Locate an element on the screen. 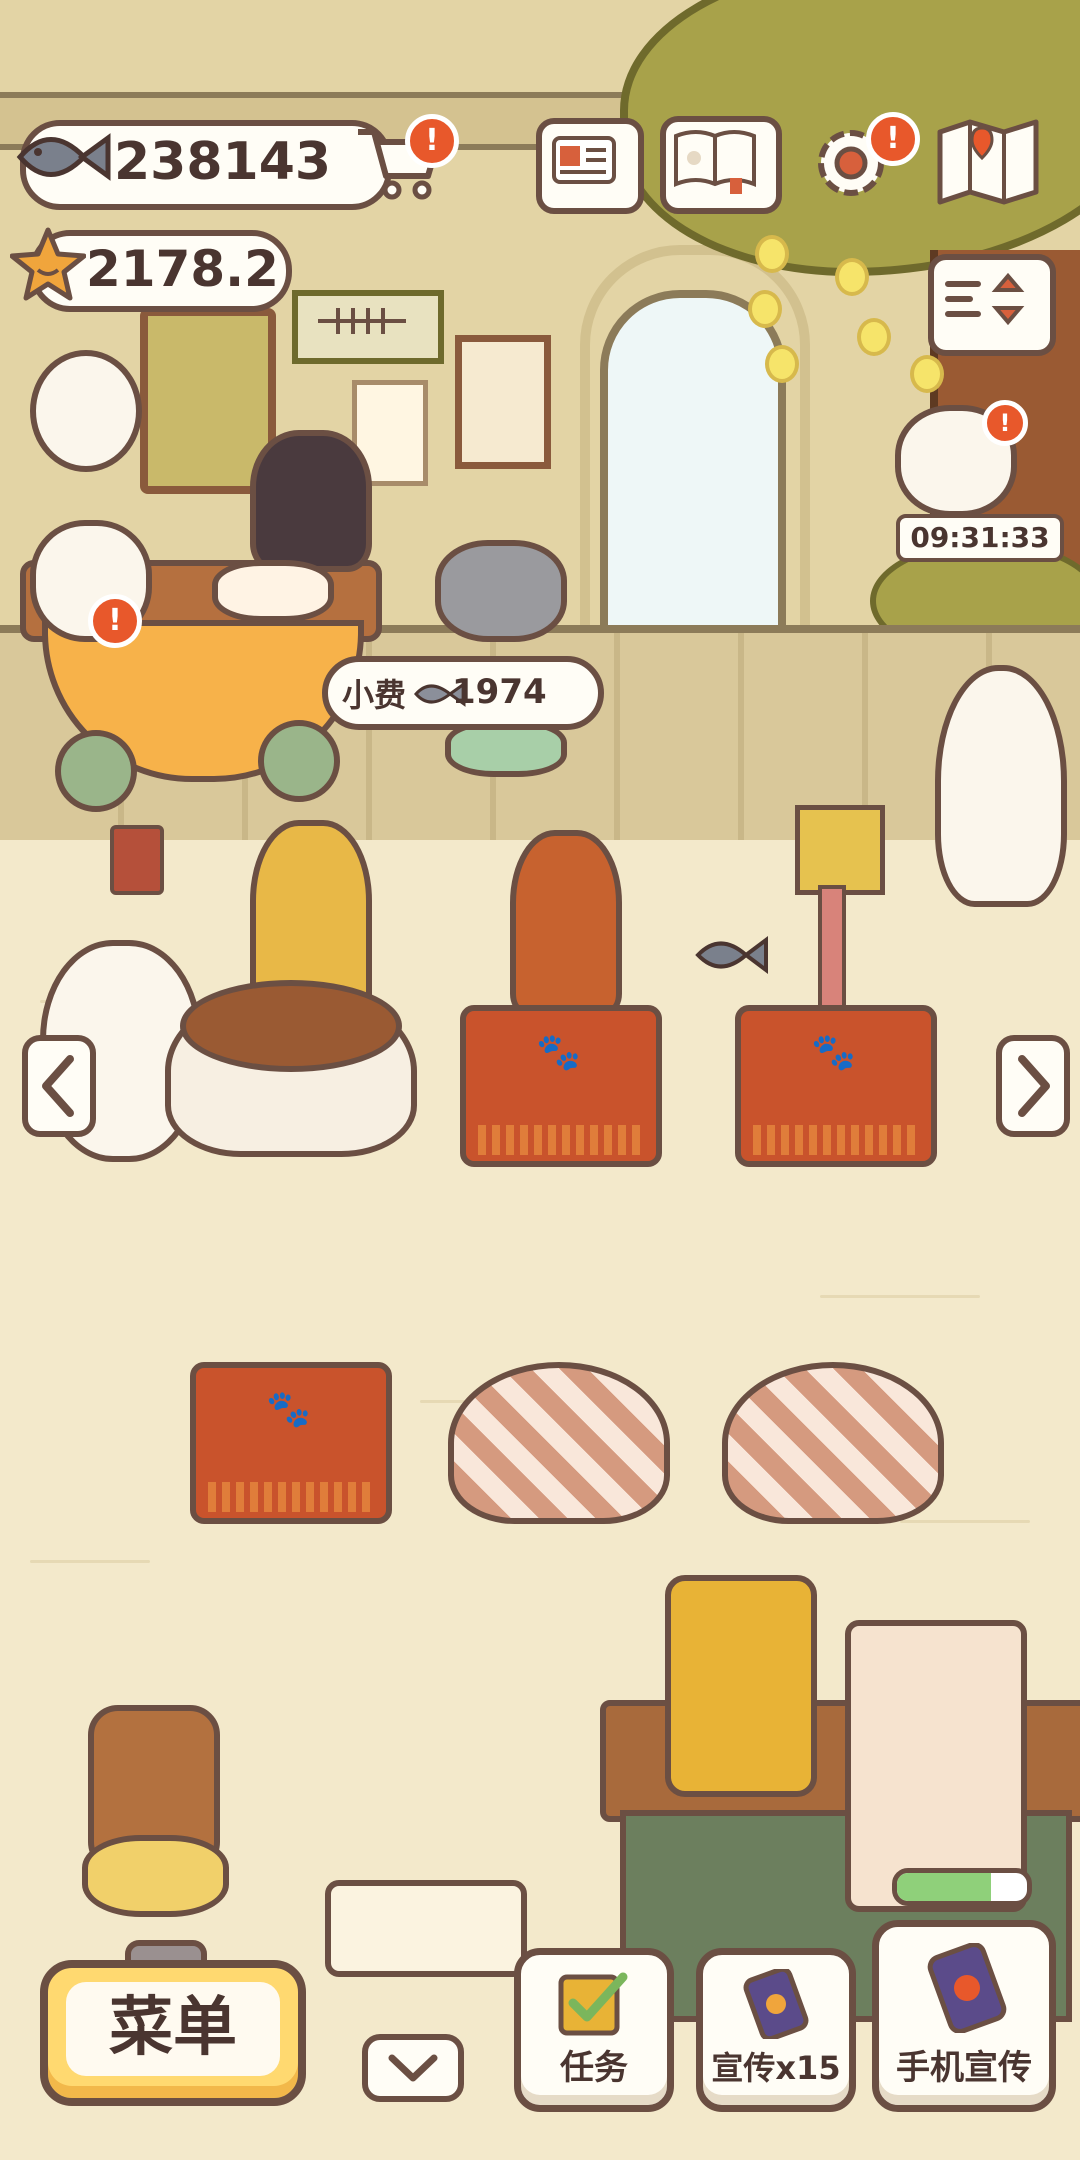 The height and width of the screenshot is (2160, 1080). tip-amount: 1974 is located at coordinates (499, 692).